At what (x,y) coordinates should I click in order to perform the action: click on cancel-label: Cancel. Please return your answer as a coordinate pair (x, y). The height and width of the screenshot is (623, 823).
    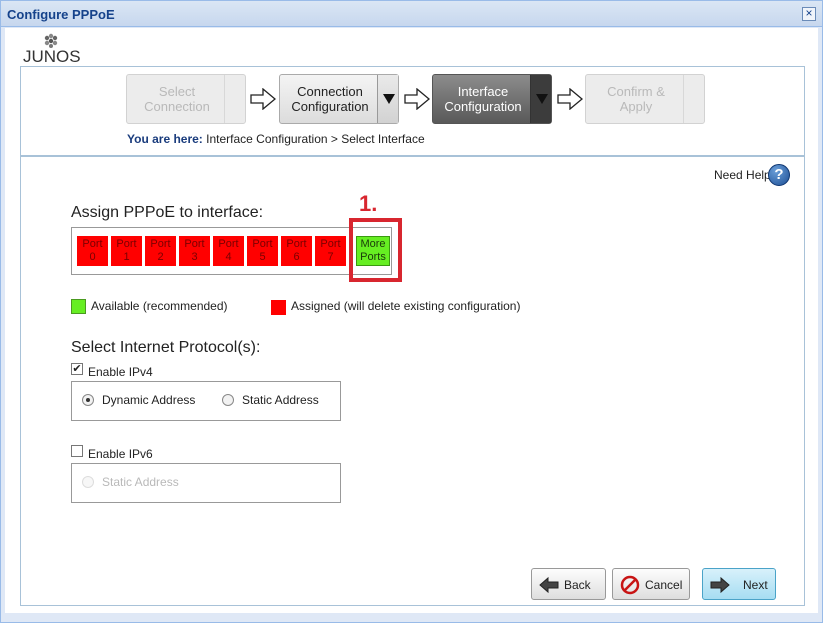
    Looking at the image, I should click on (664, 585).